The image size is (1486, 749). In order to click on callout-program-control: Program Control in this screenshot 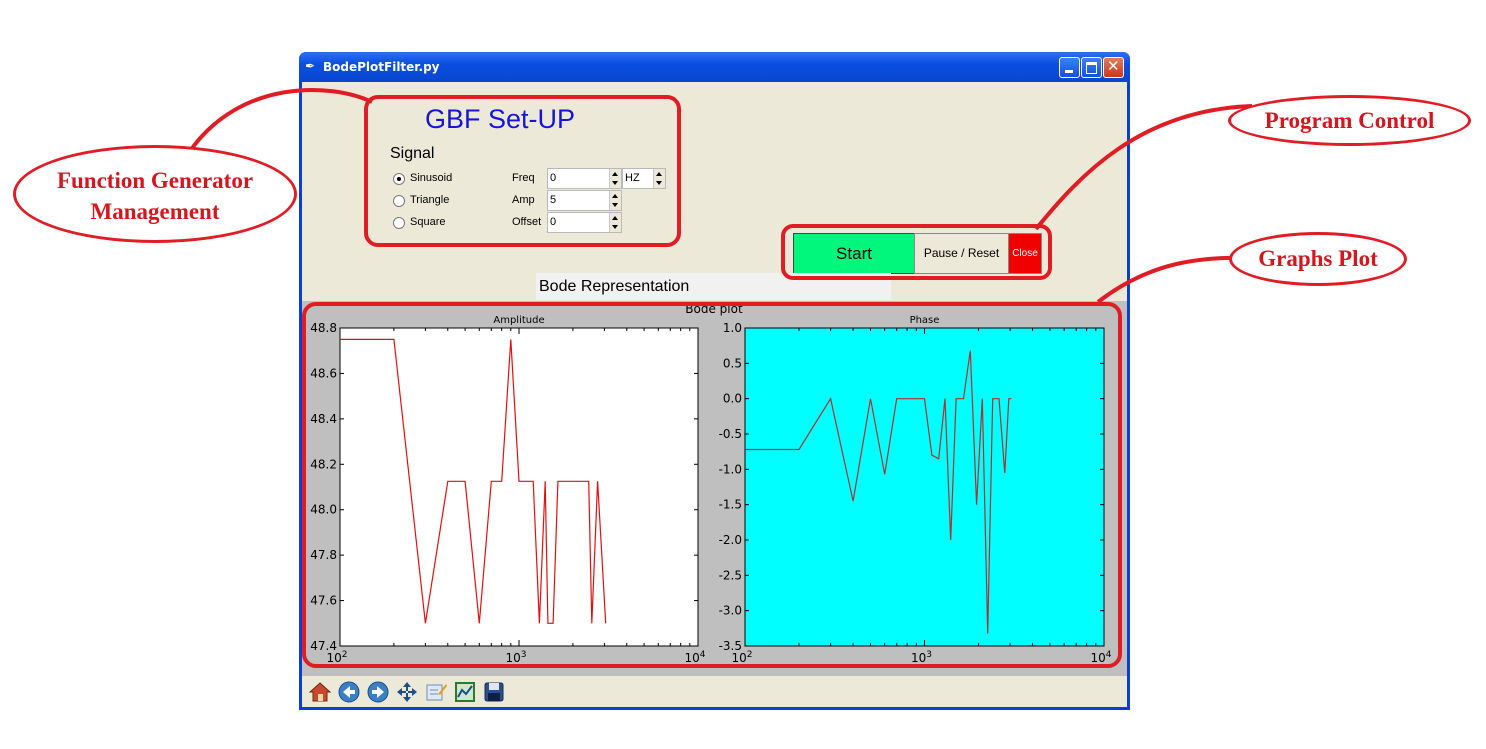, I will do `click(1349, 120)`.